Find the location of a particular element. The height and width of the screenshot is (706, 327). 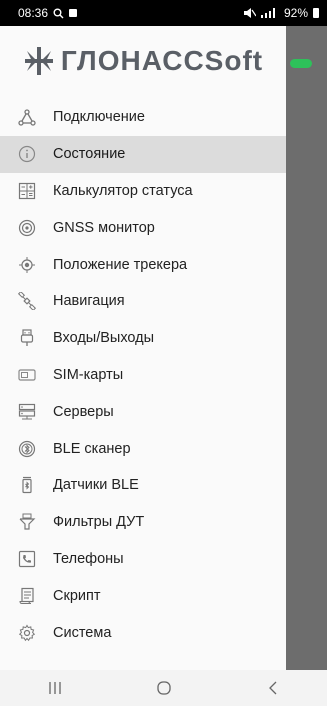

battery-percent: 92% is located at coordinates (295, 13).